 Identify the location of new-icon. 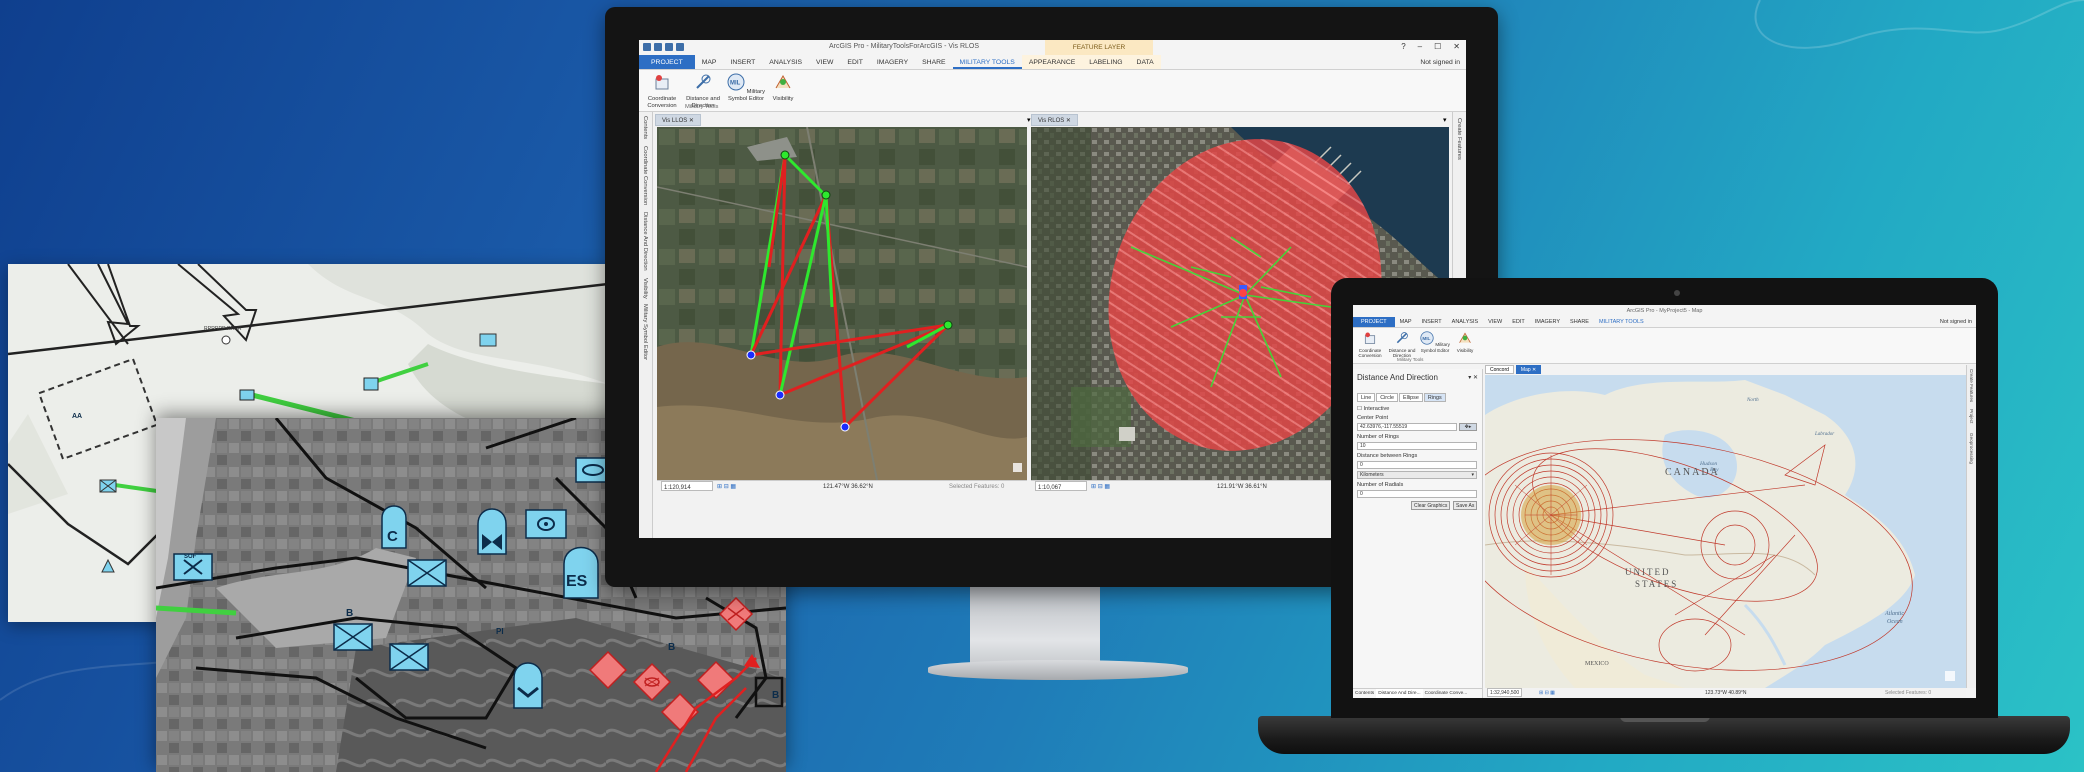
(647, 47).